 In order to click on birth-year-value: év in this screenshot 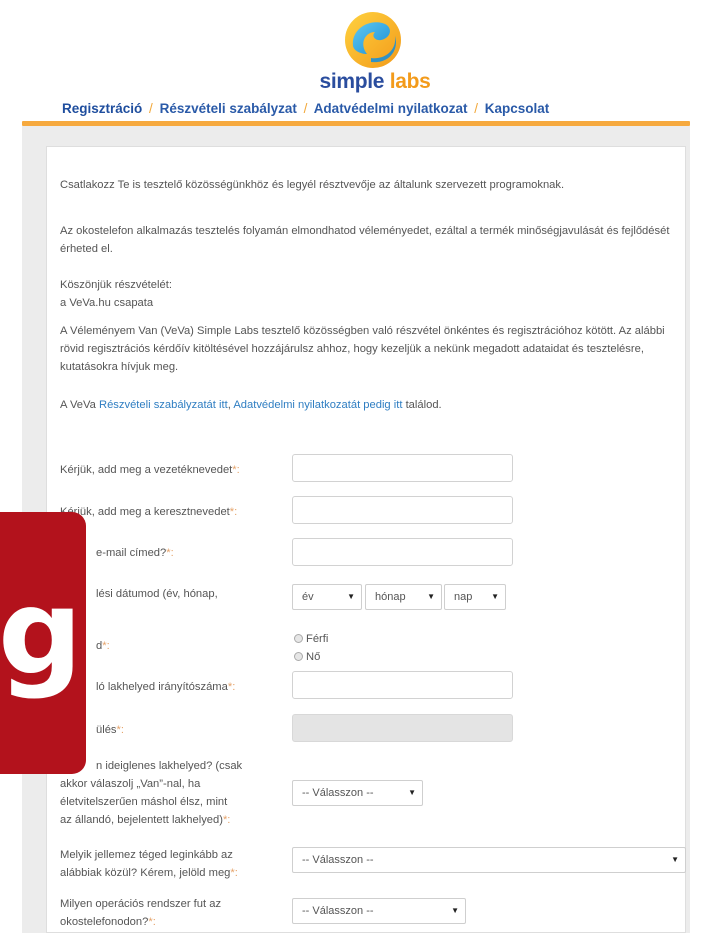, I will do `click(308, 597)`.